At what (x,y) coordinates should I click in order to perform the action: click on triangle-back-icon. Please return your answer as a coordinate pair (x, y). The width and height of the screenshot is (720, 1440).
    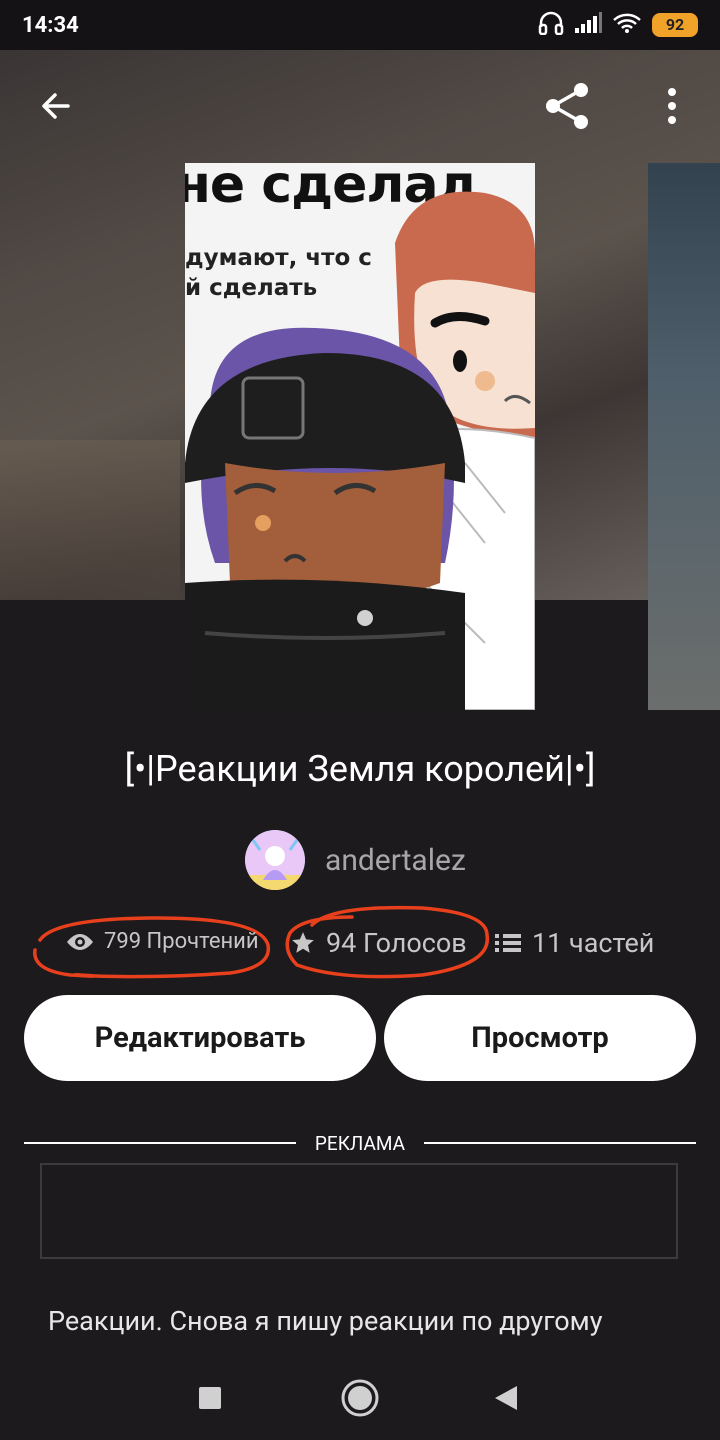
    Looking at the image, I should click on (506, 1398).